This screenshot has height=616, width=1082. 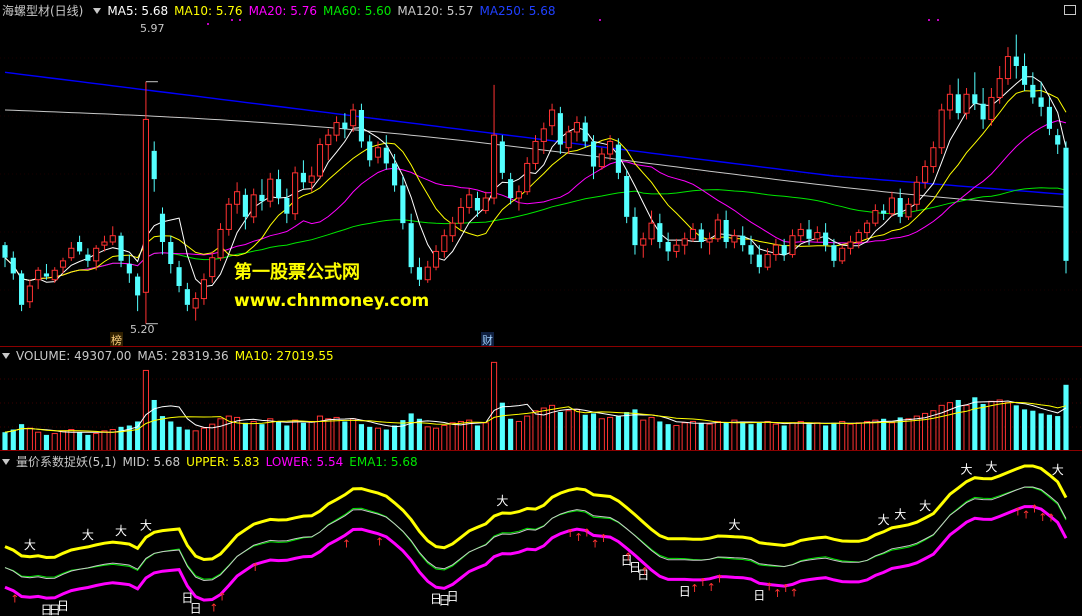 I want to click on indicator-ema1-label: EMA1: 5.68, so click(x=383, y=462).